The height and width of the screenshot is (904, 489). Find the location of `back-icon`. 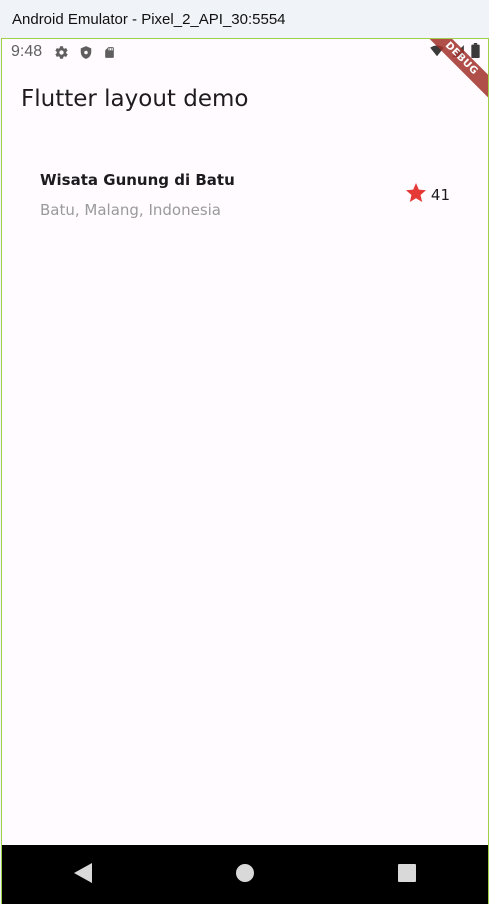

back-icon is located at coordinates (83, 875).